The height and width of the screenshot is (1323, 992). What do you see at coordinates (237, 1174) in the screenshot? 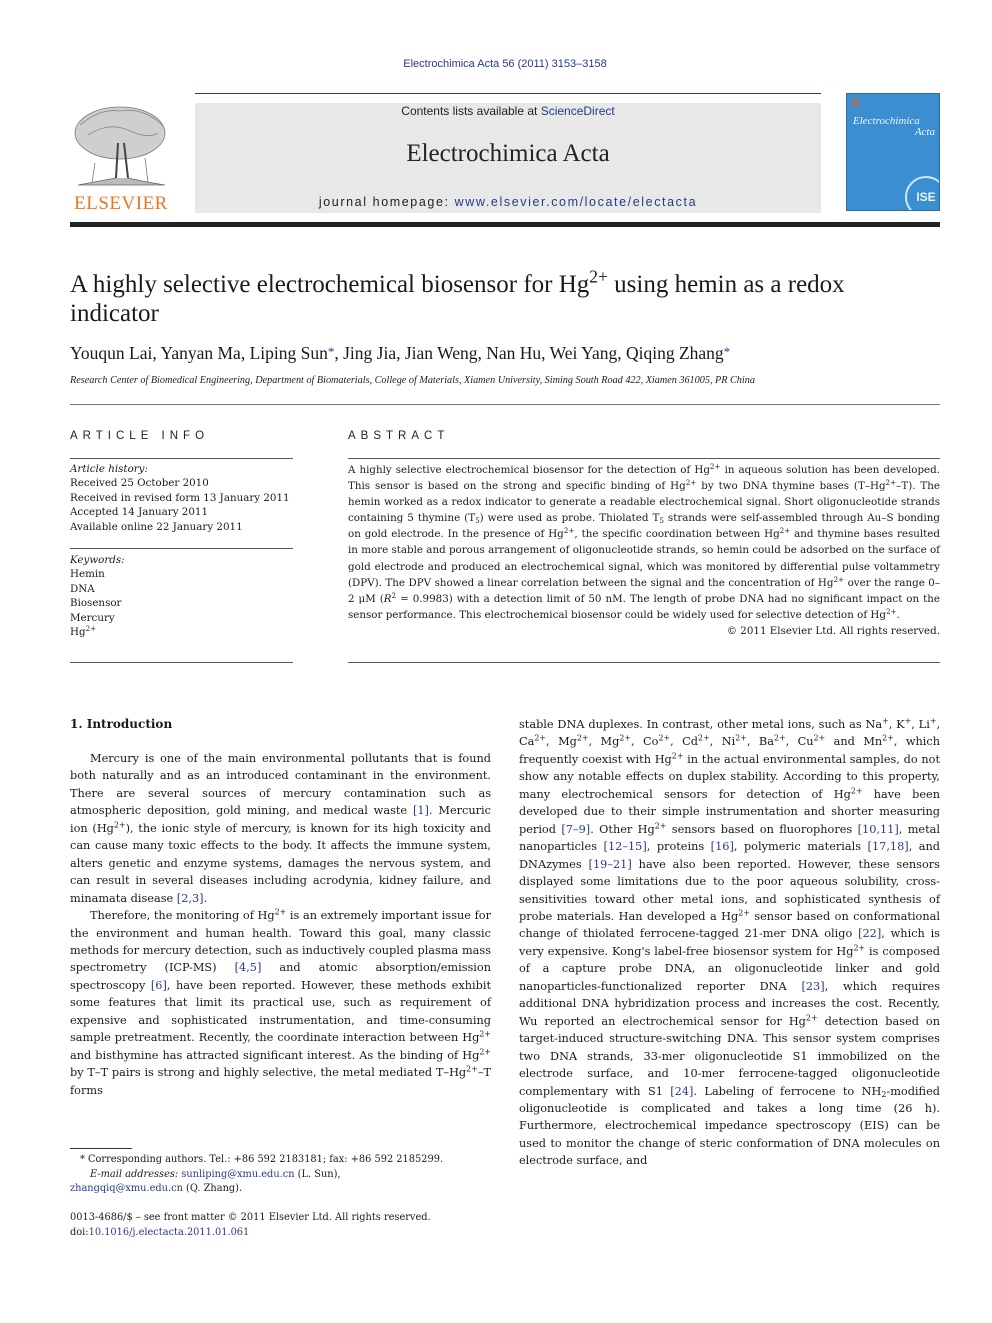
I see `email-link: sunliping@xmu.edu.cn` at bounding box center [237, 1174].